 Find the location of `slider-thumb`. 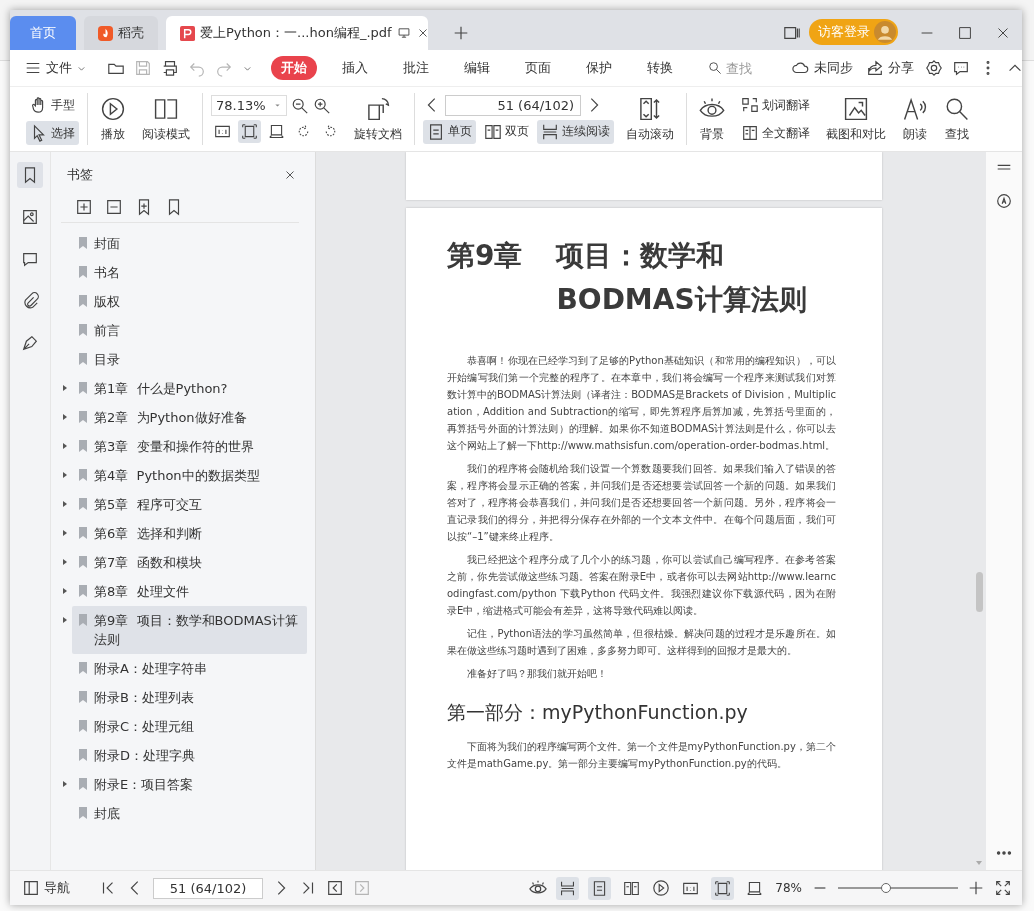

slider-thumb is located at coordinates (886, 888).